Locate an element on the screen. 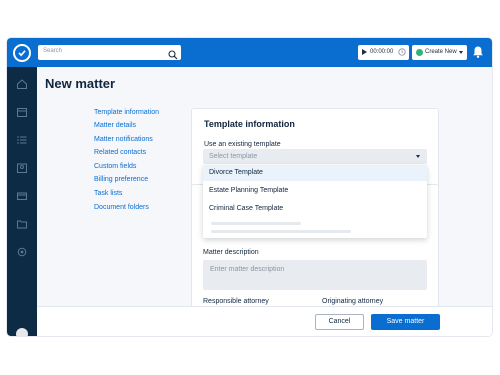 The image size is (500, 375). calendar-icon is located at coordinates (22, 114).